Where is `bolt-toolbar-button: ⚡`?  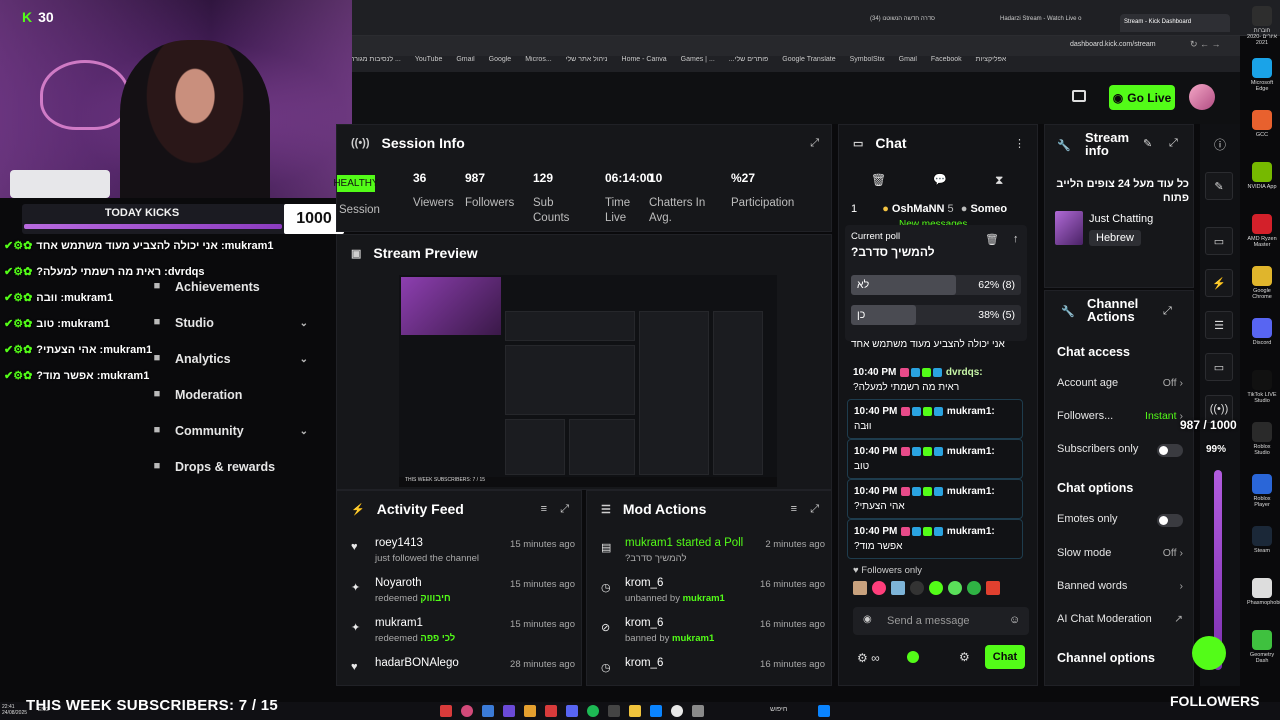
bolt-toolbar-button: ⚡ is located at coordinates (1219, 283).